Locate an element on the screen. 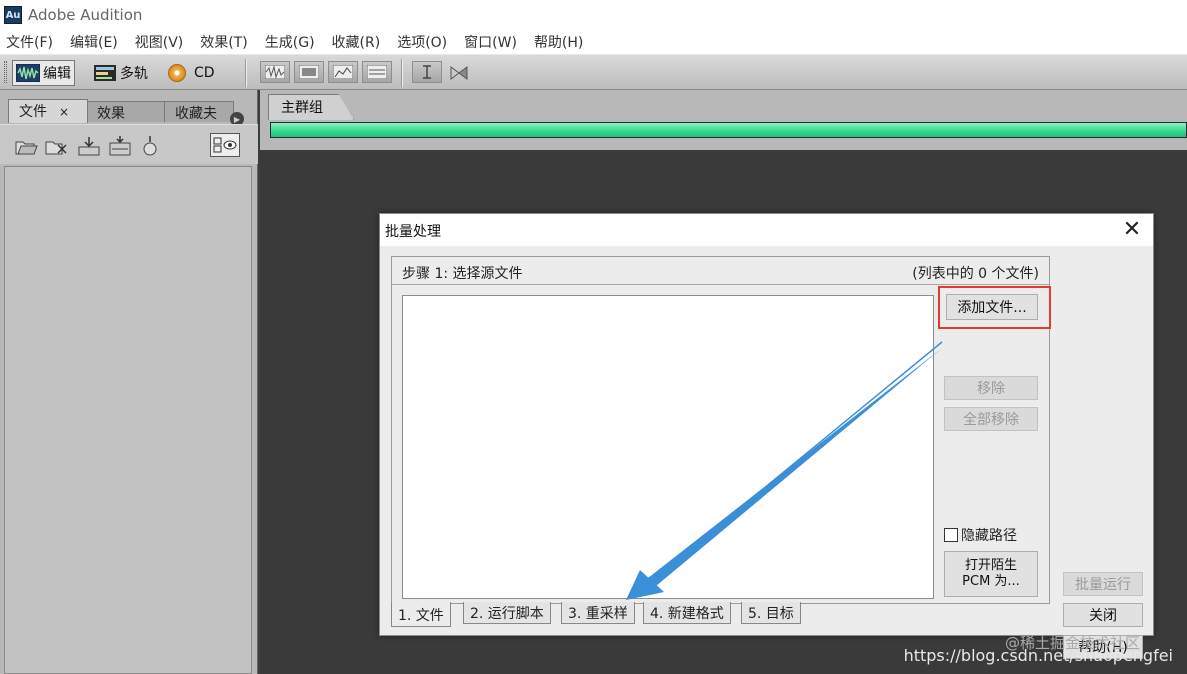 The width and height of the screenshot is (1187, 674). show-hide-button is located at coordinates (225, 145).